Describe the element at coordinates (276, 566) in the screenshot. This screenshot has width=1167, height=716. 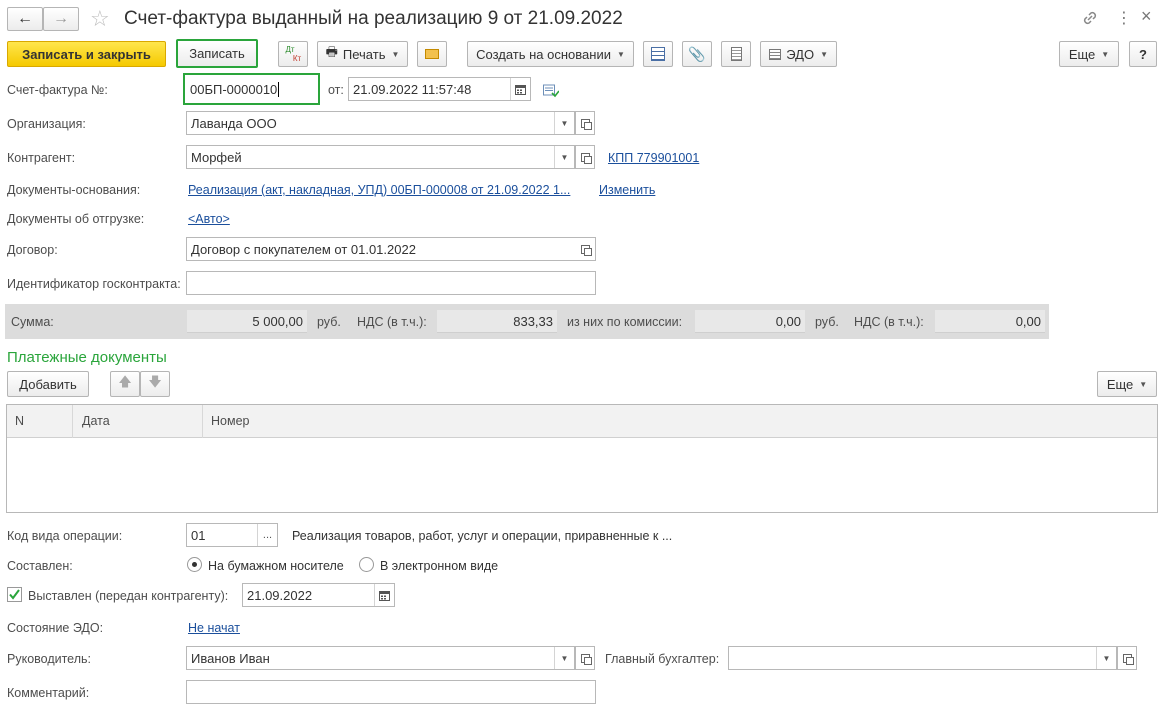
I see `paper-option-label: На бумажном носителе` at that location.